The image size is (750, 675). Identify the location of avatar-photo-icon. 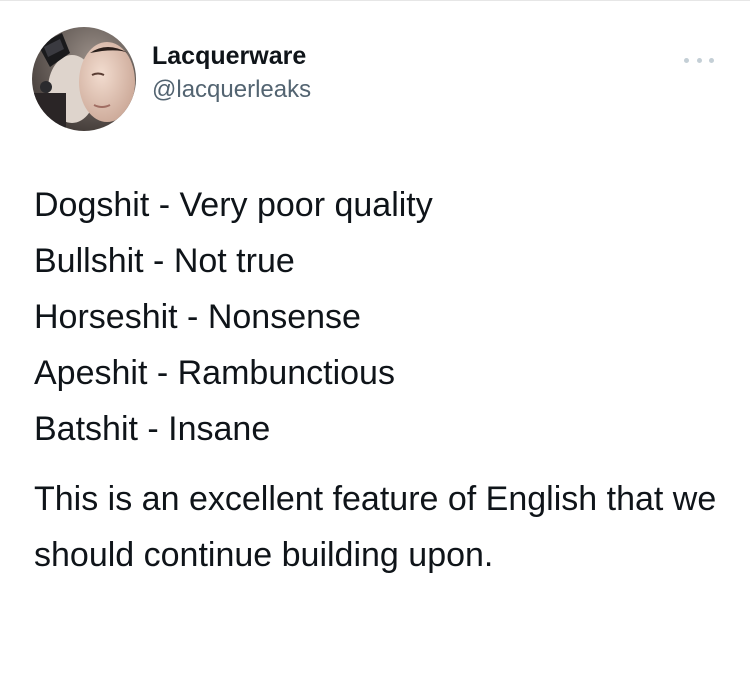
(84, 79).